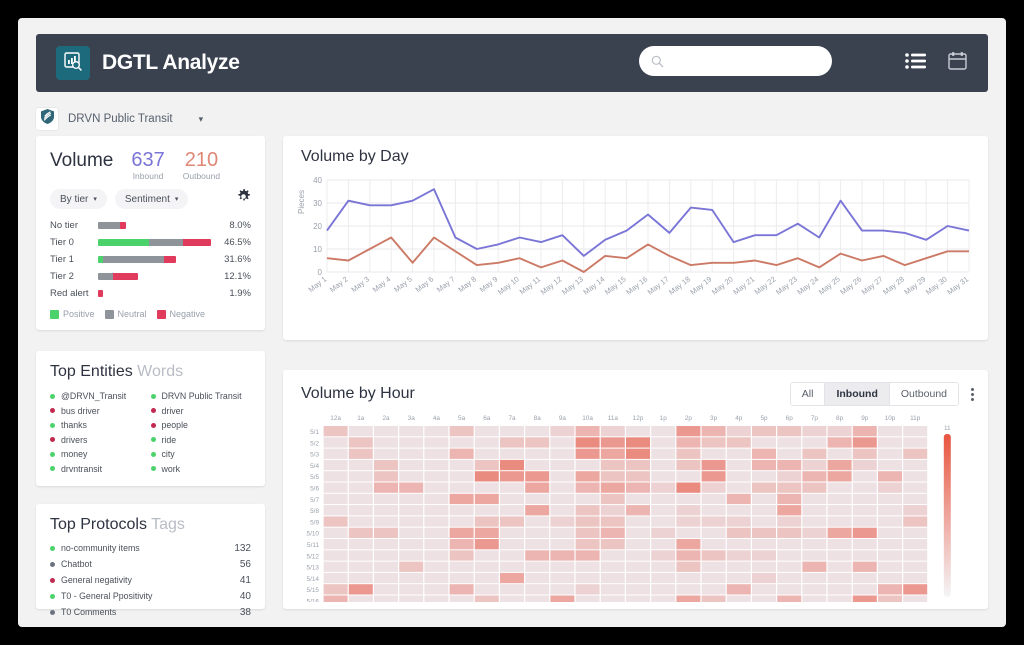  I want to click on search-box, so click(735, 61).